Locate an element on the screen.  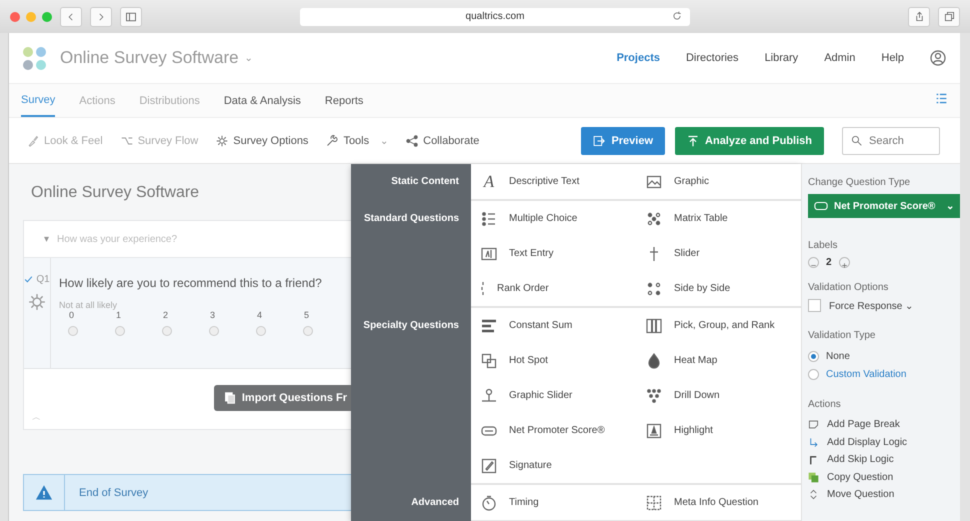
user-icon is located at coordinates (938, 58).